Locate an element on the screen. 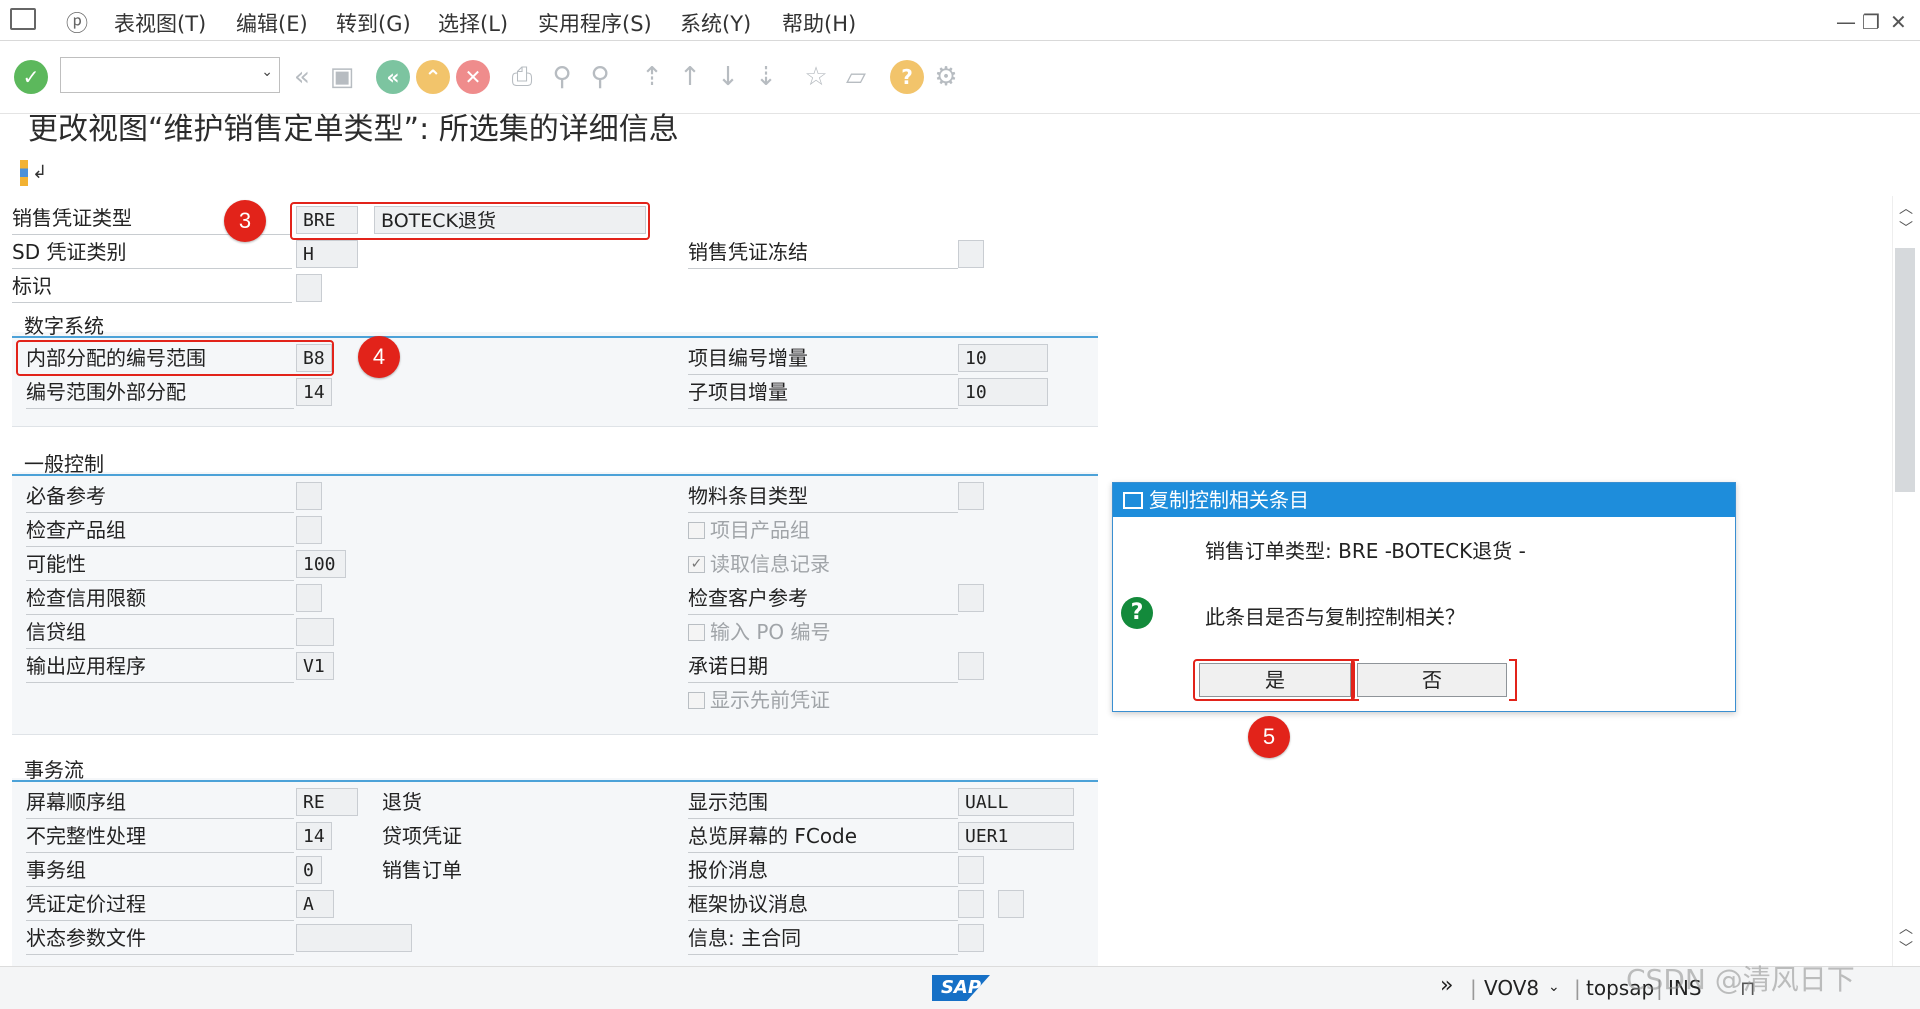 This screenshot has height=1009, width=1920. transaction-code: VOV8 is located at coordinates (1511, 988).